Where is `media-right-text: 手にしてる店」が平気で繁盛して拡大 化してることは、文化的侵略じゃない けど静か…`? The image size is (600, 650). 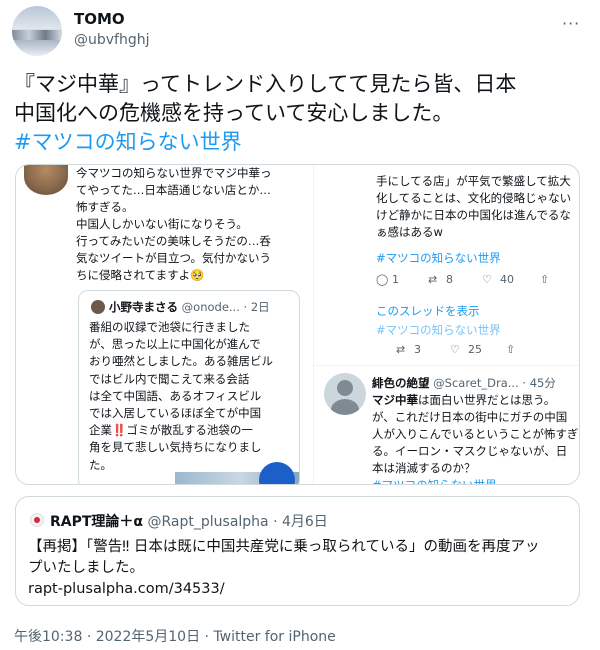 media-right-text: 手にしてる店」が平気で繁盛して拡大 化してることは、文化的侵略じゃない けど静か… is located at coordinates (477, 207).